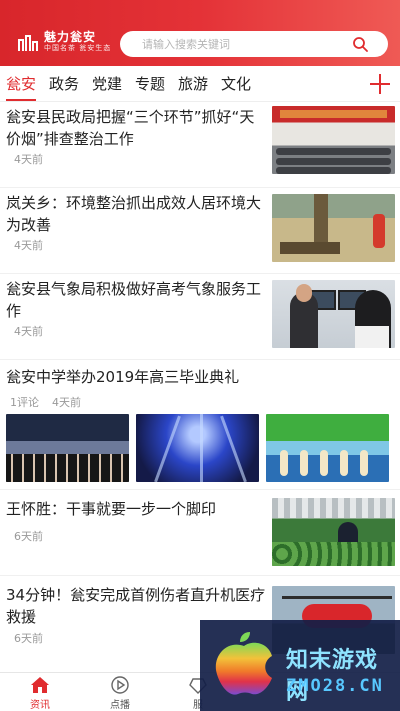 The width and height of the screenshot is (400, 711). What do you see at coordinates (205, 13) in the screenshot?
I see `status-bar-ghost` at bounding box center [205, 13].